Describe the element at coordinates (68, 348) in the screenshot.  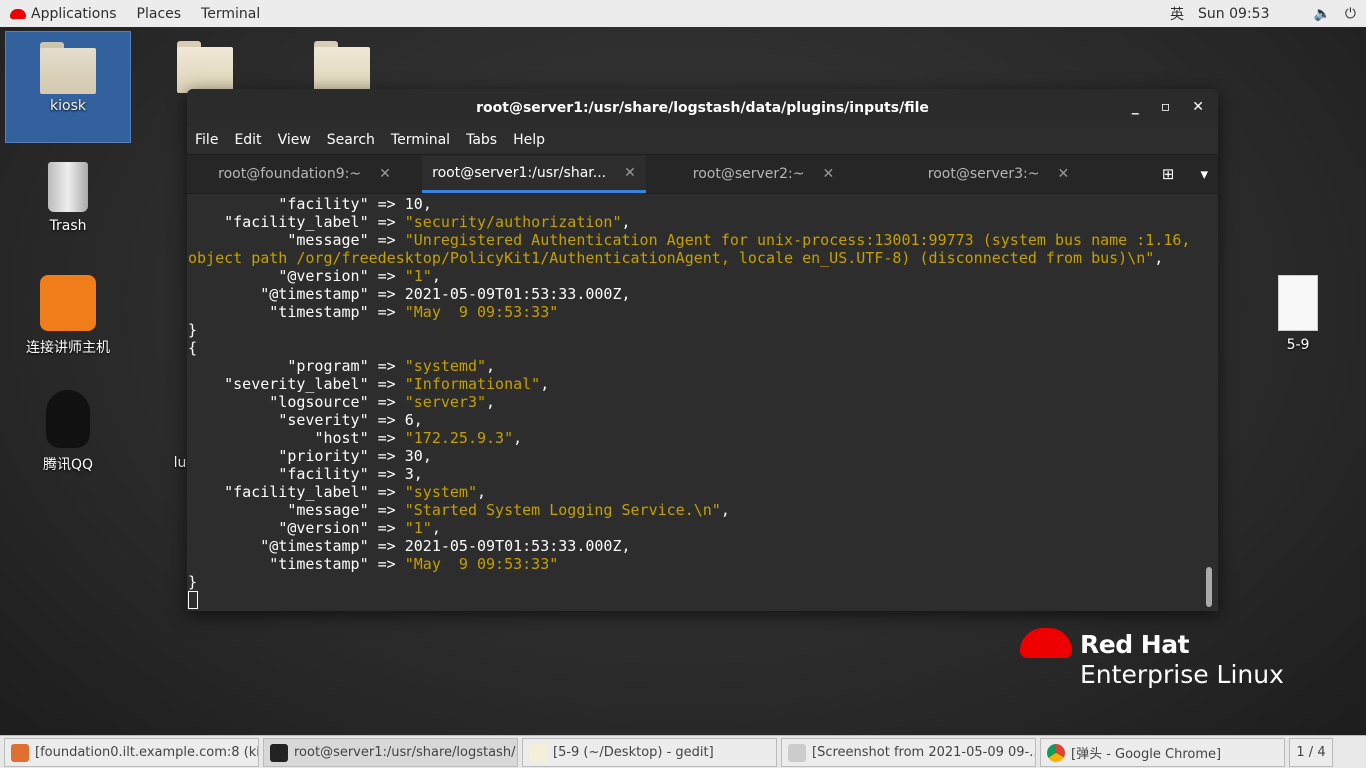
I see `icon-label: 连接讲师主机` at that location.